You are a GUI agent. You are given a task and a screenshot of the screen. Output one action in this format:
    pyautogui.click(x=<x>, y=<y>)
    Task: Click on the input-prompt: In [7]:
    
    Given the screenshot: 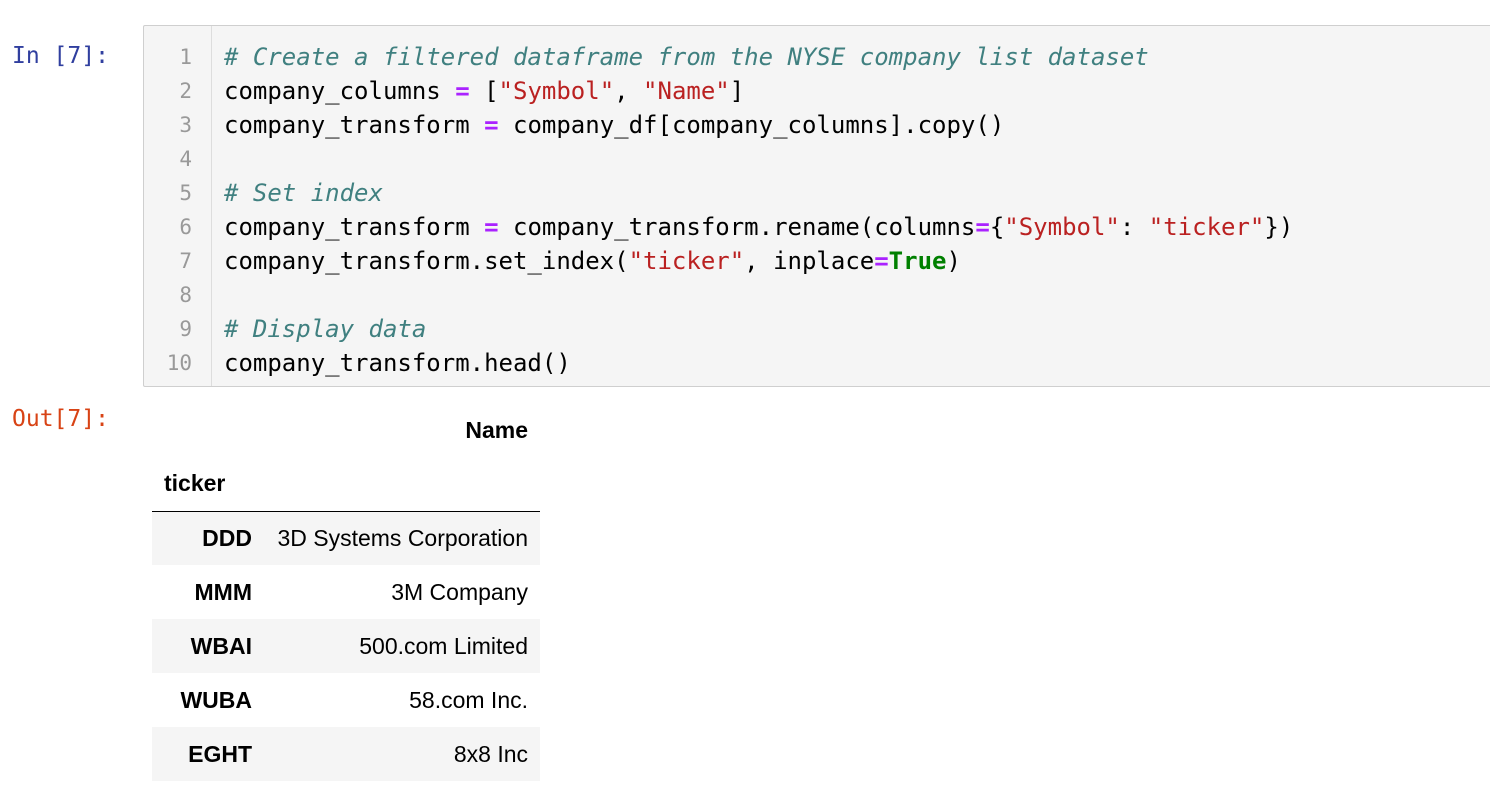 What is the action you would take?
    pyautogui.click(x=60, y=56)
    